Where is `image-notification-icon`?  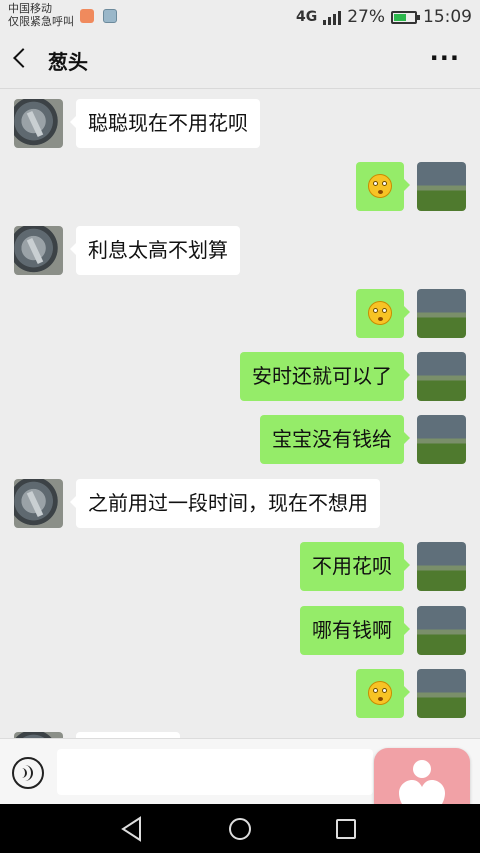
image-notification-icon is located at coordinates (110, 16).